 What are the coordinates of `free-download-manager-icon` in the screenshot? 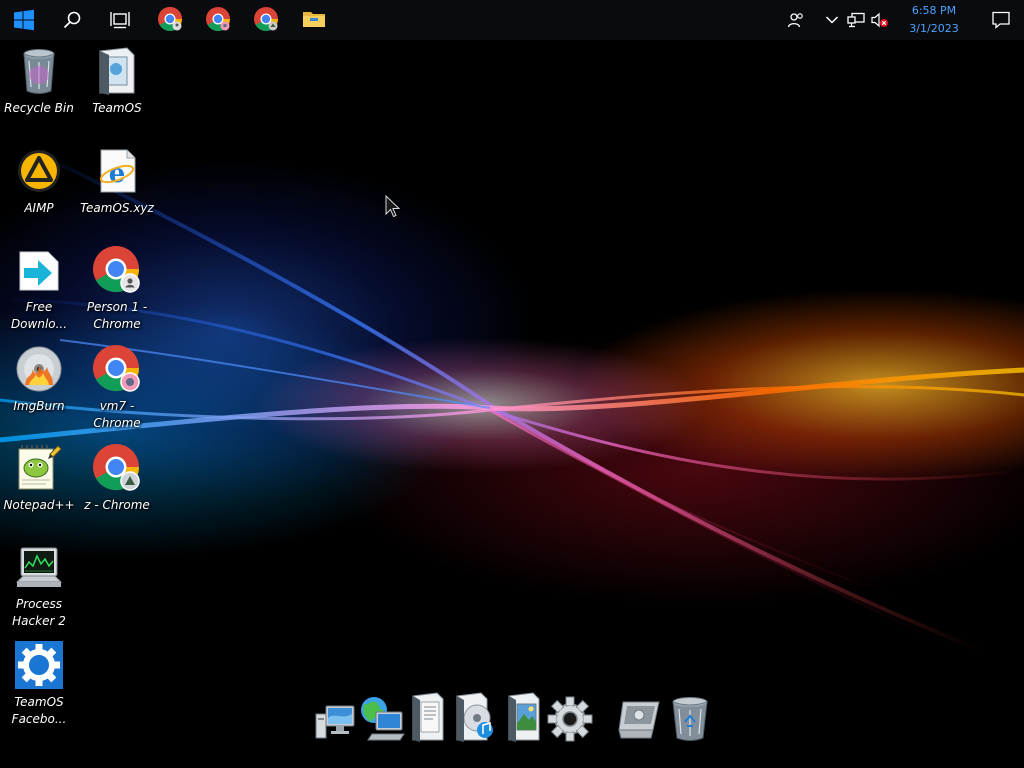 It's located at (39, 270).